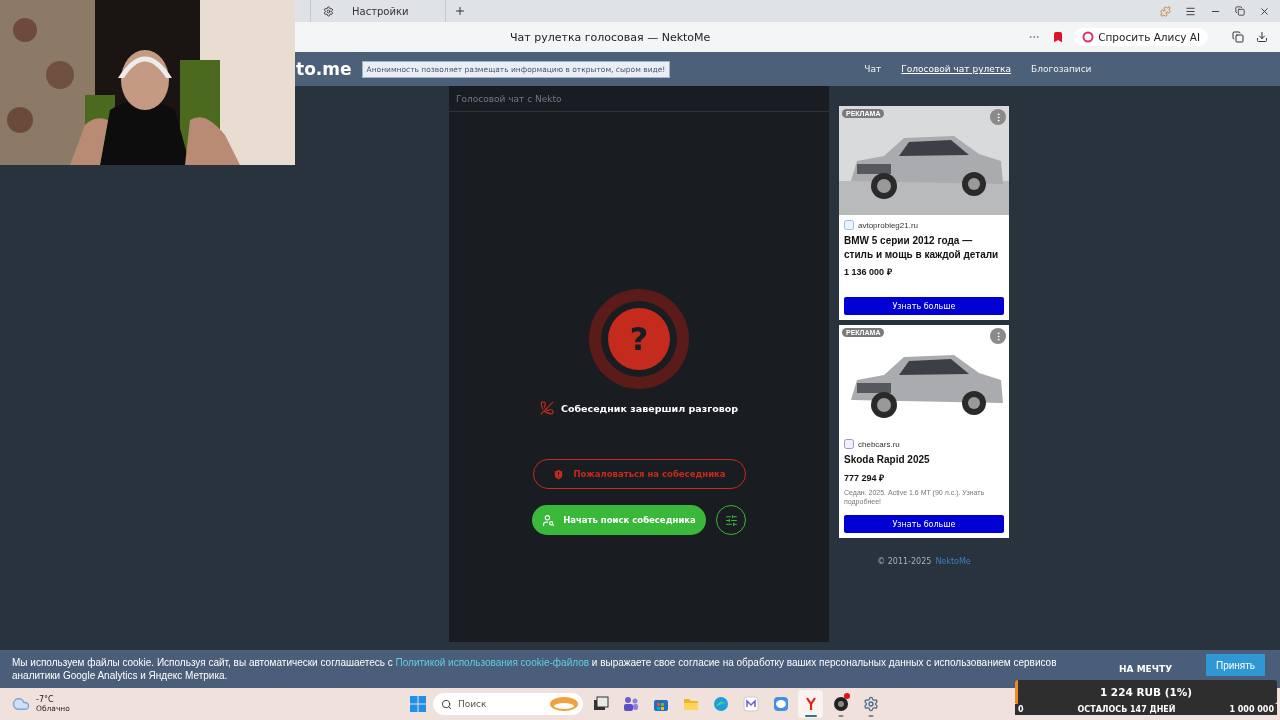  I want to click on ring-icon, so click(1088, 37).